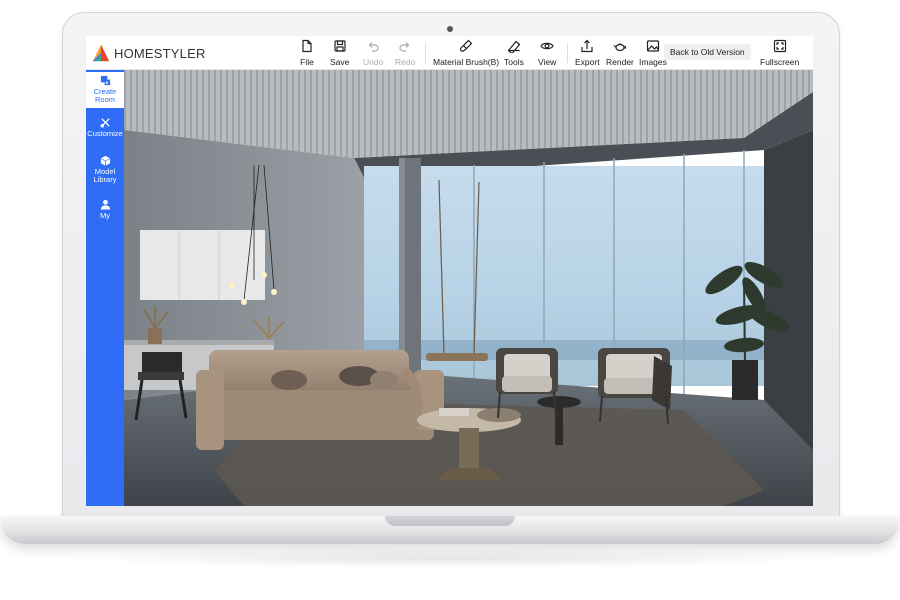 The image size is (900, 600). What do you see at coordinates (620, 62) in the screenshot?
I see `render-label: Render` at bounding box center [620, 62].